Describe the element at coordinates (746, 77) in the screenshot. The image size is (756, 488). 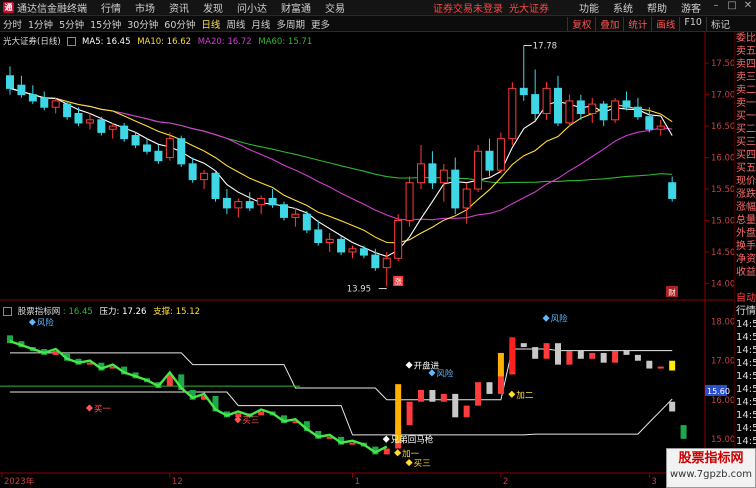
I see `side-panel-item: 卖三` at that location.